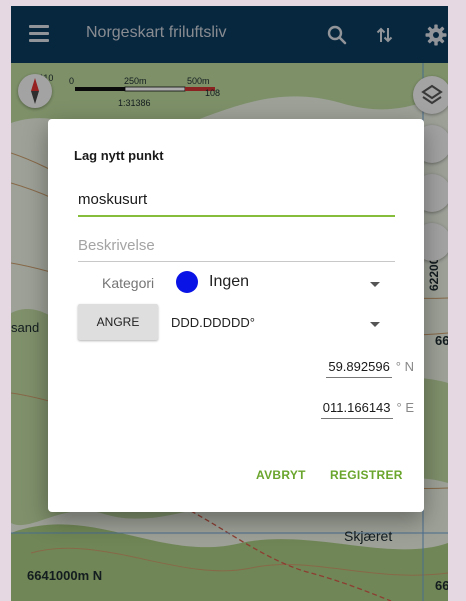  What do you see at coordinates (229, 282) in the screenshot?
I see `category-value: Ingen` at bounding box center [229, 282].